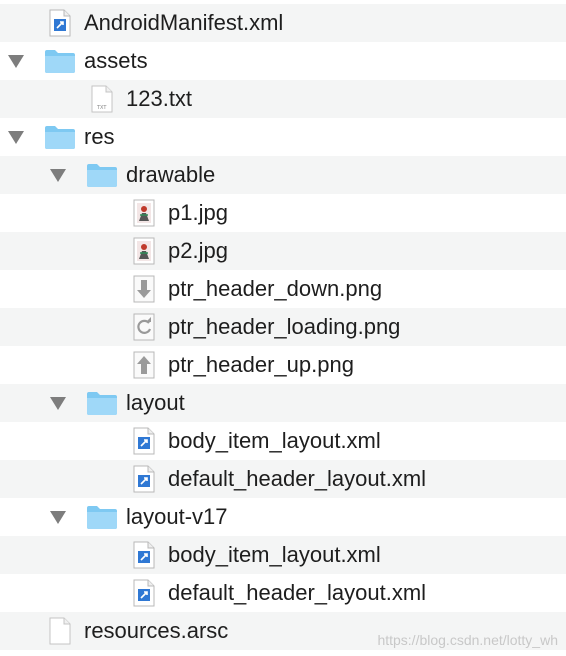 Image resolution: width=566 pixels, height=656 pixels. Describe the element at coordinates (116, 60) in the screenshot. I see `folder-name: assets` at that location.